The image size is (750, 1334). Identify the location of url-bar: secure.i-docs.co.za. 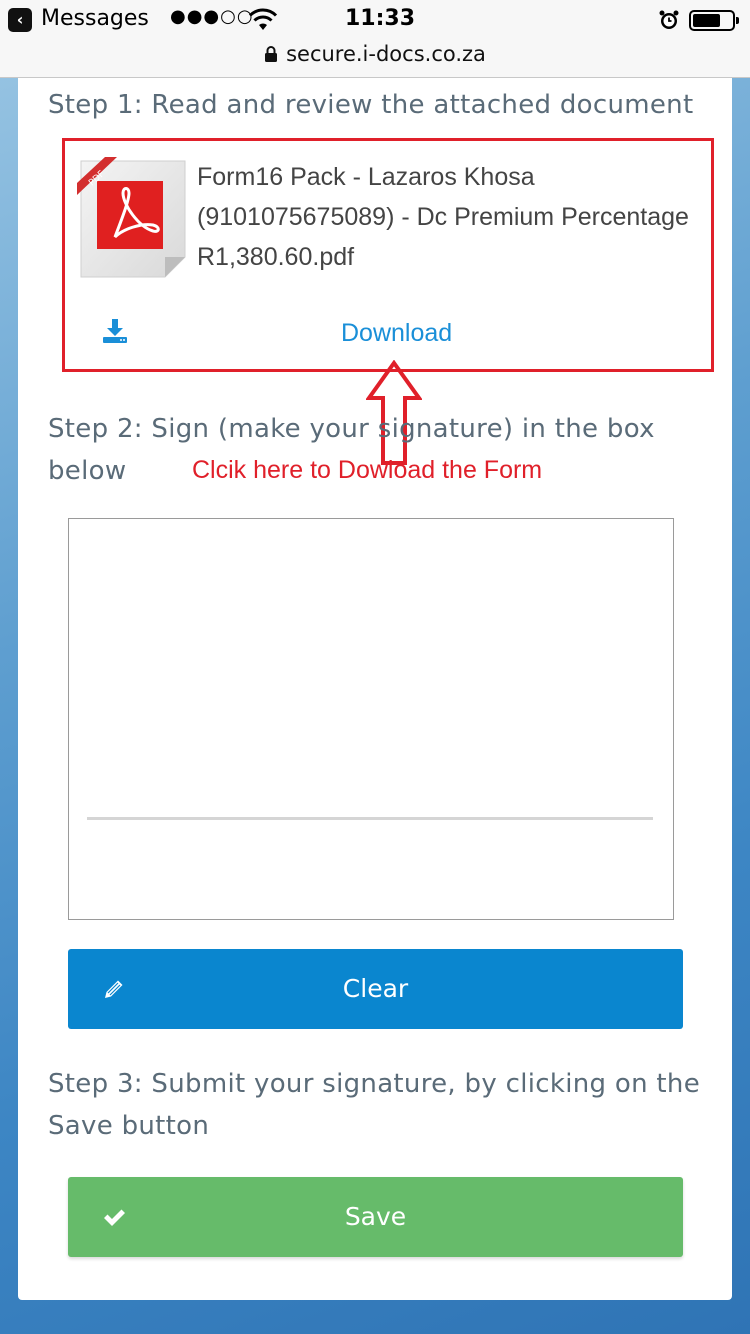
(375, 59).